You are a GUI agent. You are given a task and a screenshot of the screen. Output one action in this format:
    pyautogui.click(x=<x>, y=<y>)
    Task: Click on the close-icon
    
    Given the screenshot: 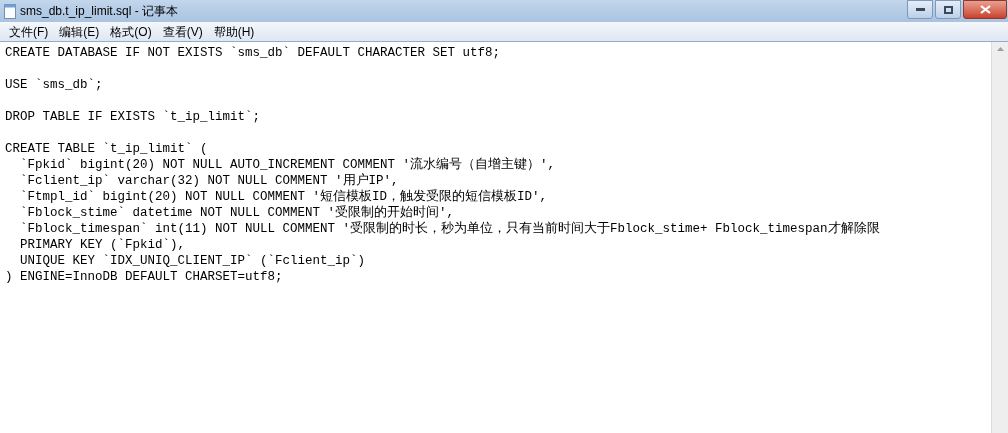 What is the action you would take?
    pyautogui.click(x=985, y=9)
    